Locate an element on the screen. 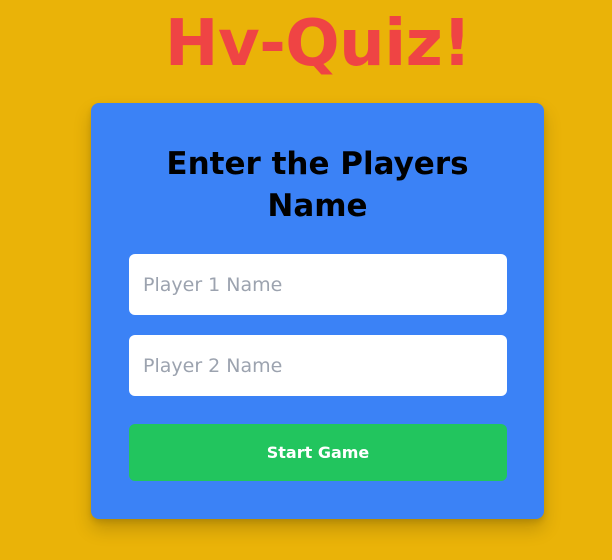 The height and width of the screenshot is (560, 612). start-game-button: Start Game is located at coordinates (318, 452).